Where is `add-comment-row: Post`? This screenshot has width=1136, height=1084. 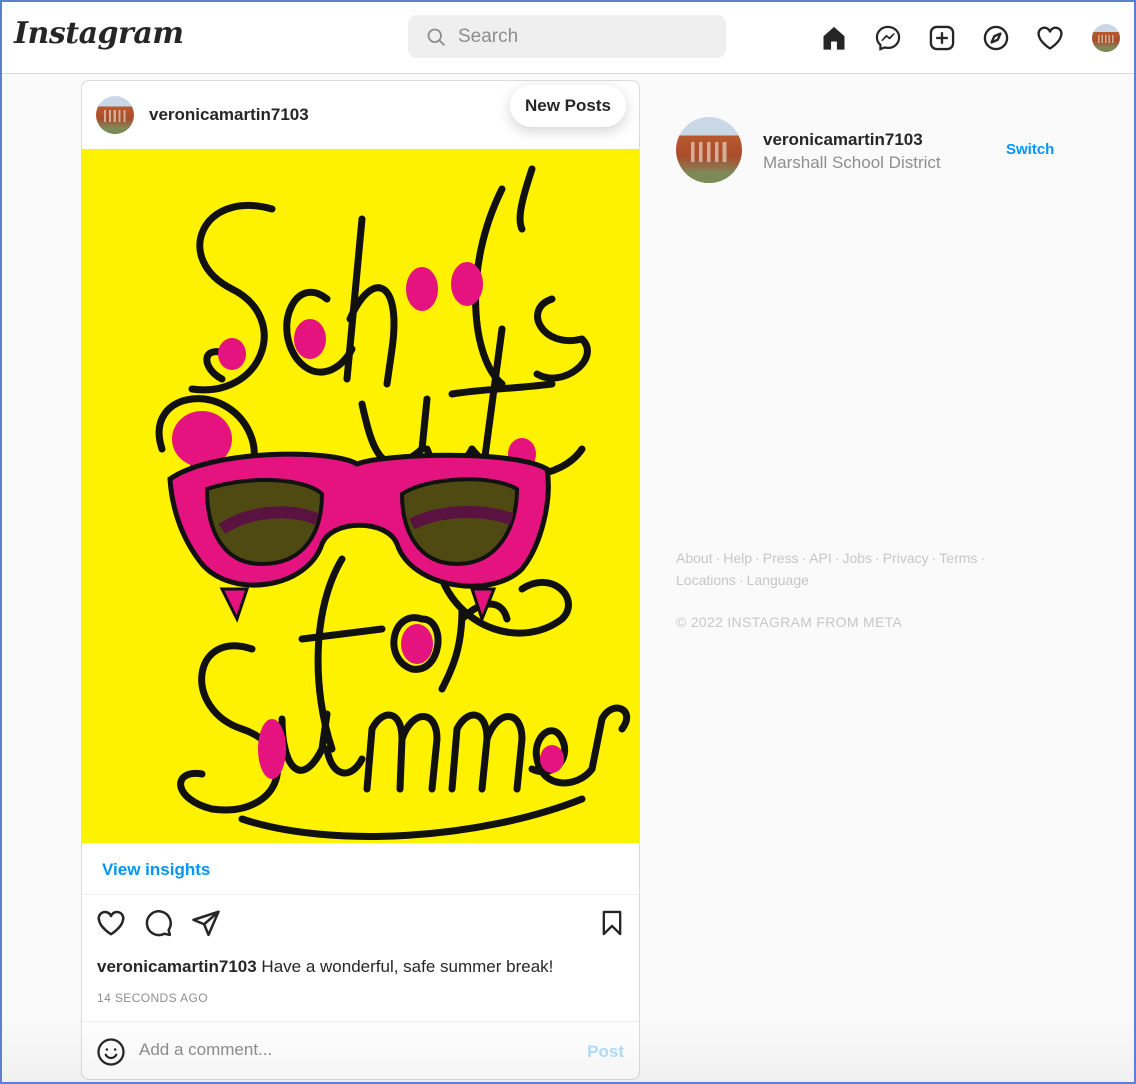
add-comment-row: Post is located at coordinates (360, 1050).